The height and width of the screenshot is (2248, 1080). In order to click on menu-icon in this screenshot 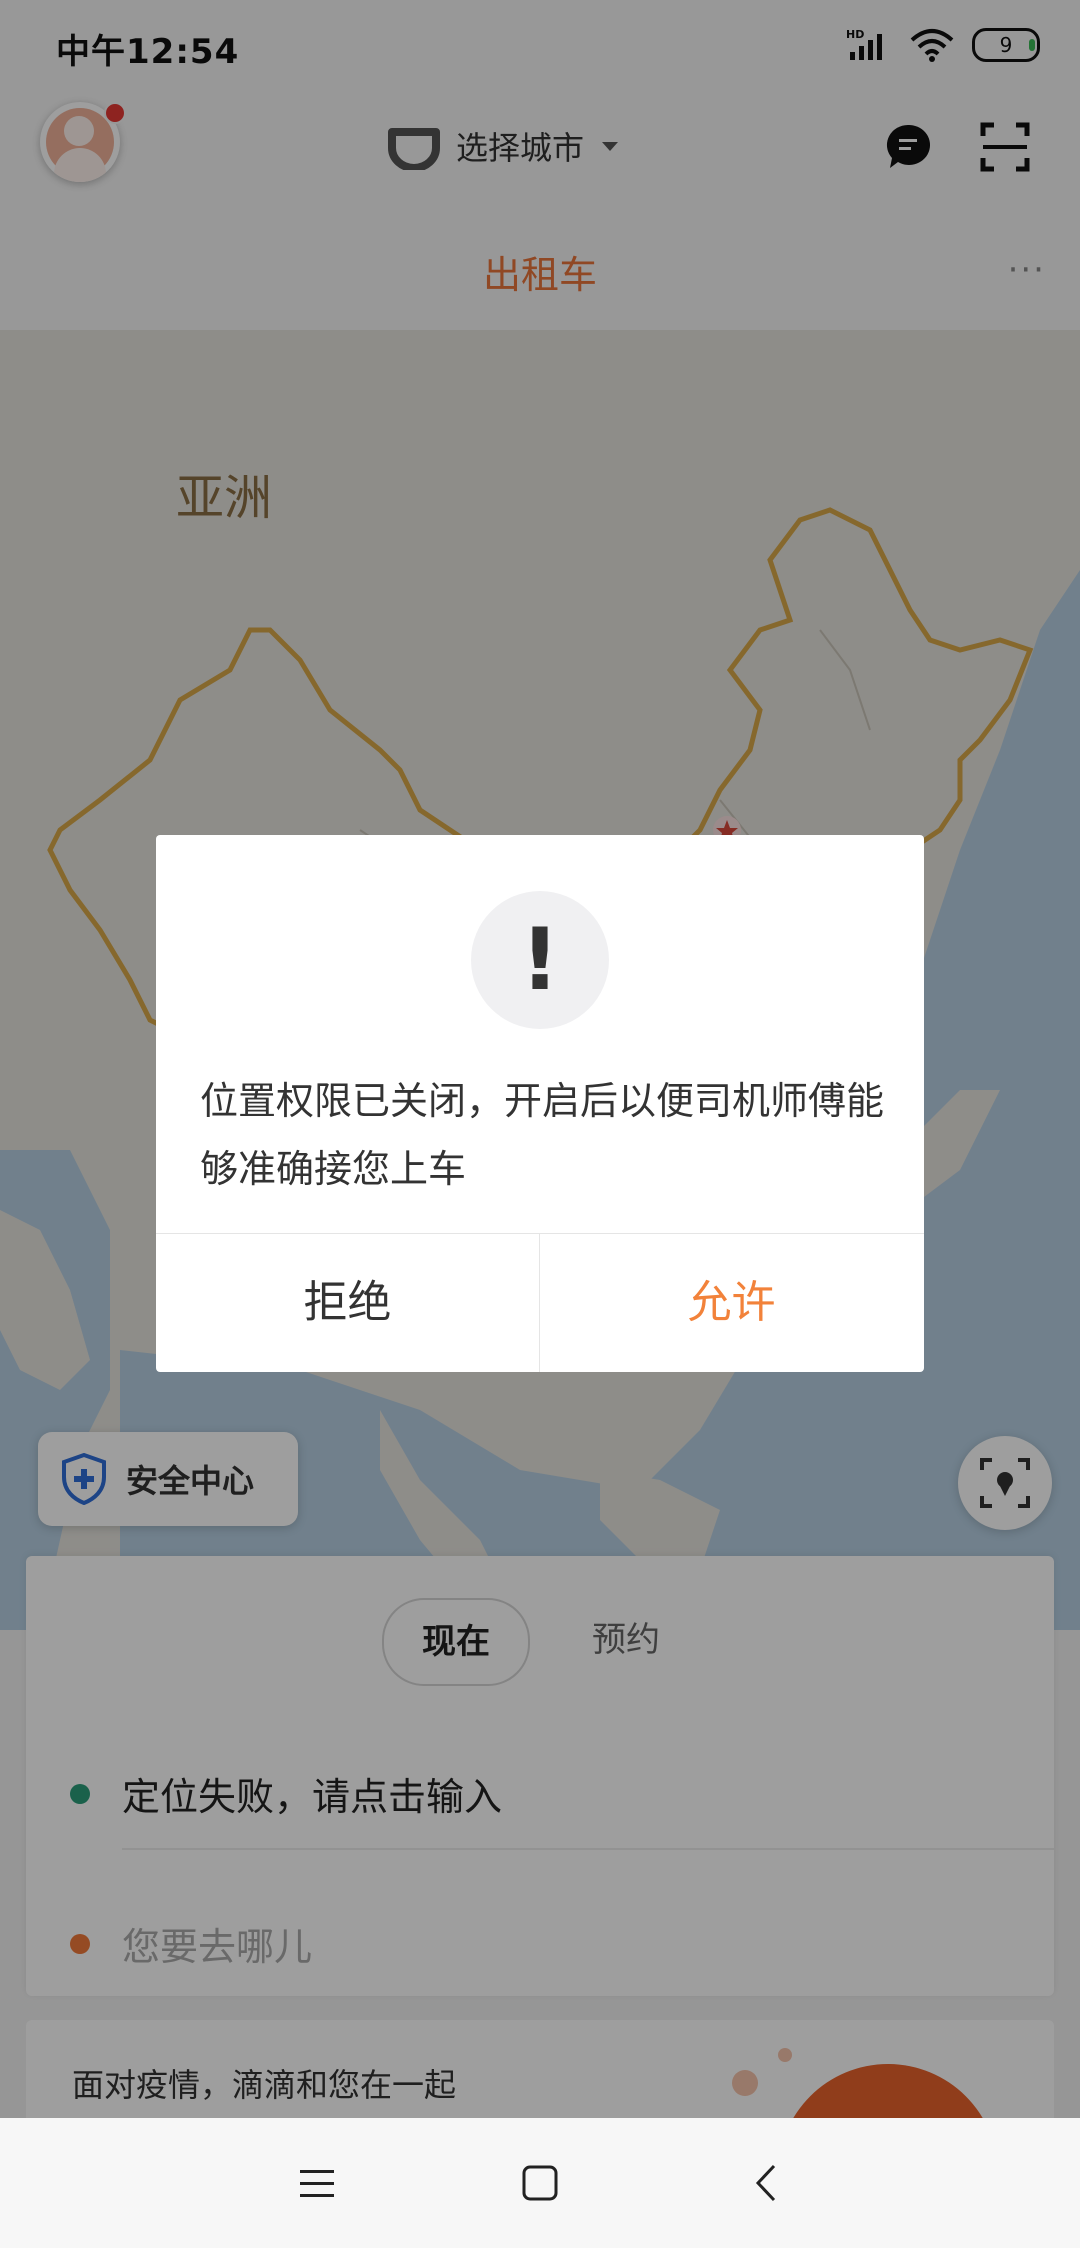, I will do `click(317, 2183)`.